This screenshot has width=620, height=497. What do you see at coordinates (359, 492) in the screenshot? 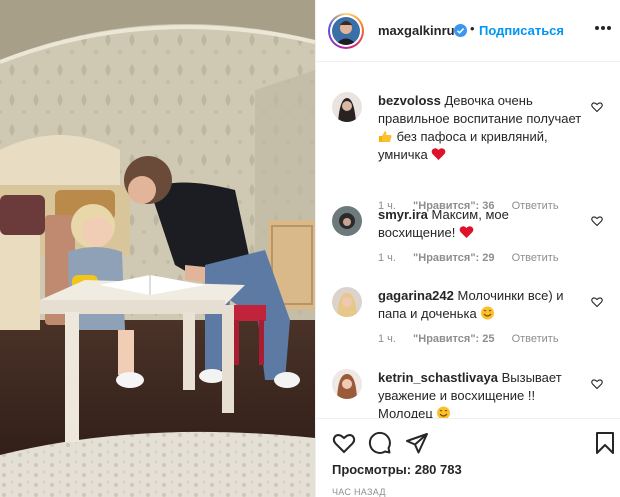
I see `post-timestamp: ЧАС НАЗАД` at bounding box center [359, 492].